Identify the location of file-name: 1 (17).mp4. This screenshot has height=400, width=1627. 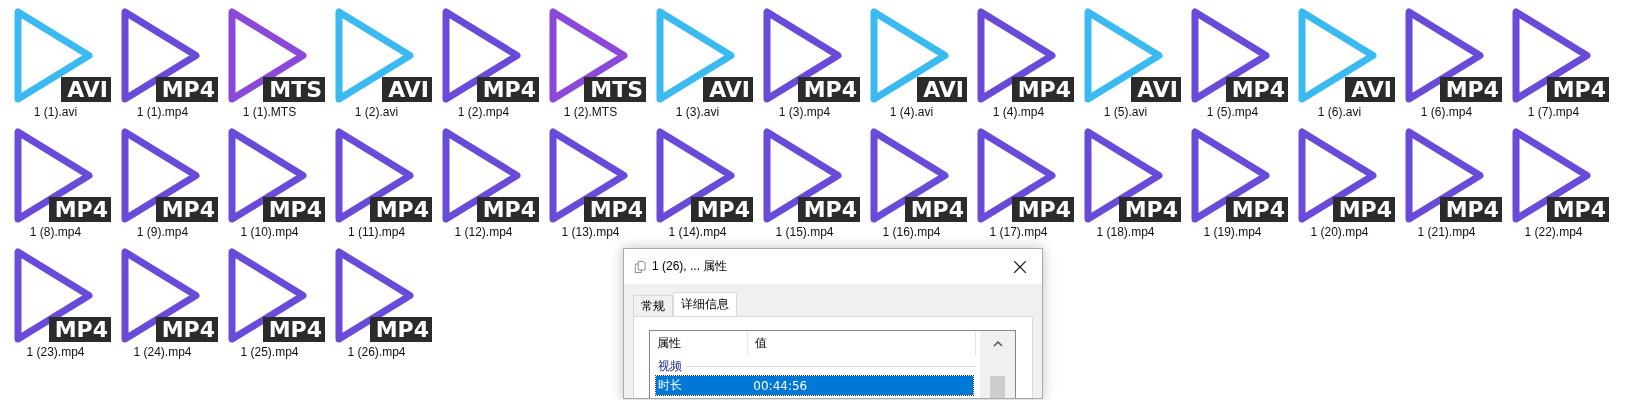
(1018, 232).